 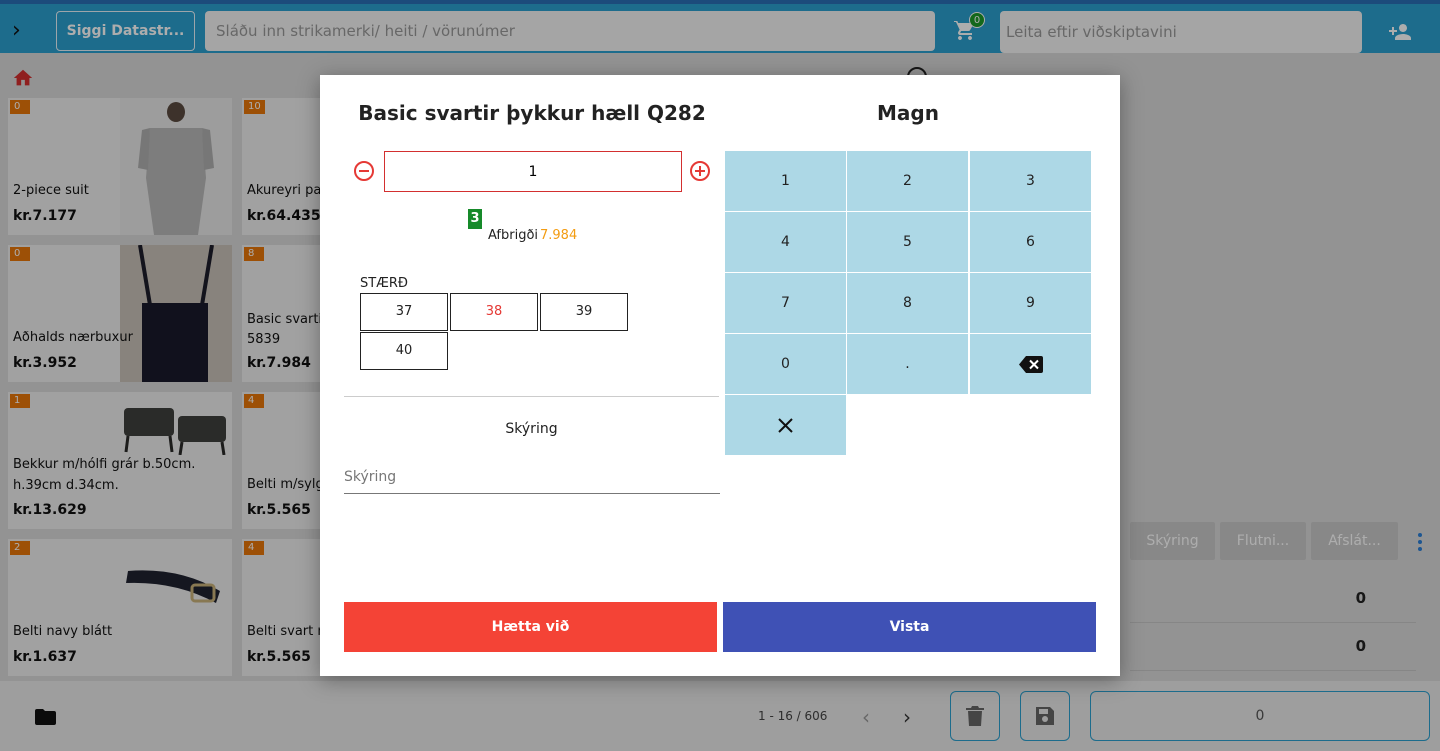 What do you see at coordinates (908, 113) in the screenshot?
I see `dialog-quantity-title: Magn` at bounding box center [908, 113].